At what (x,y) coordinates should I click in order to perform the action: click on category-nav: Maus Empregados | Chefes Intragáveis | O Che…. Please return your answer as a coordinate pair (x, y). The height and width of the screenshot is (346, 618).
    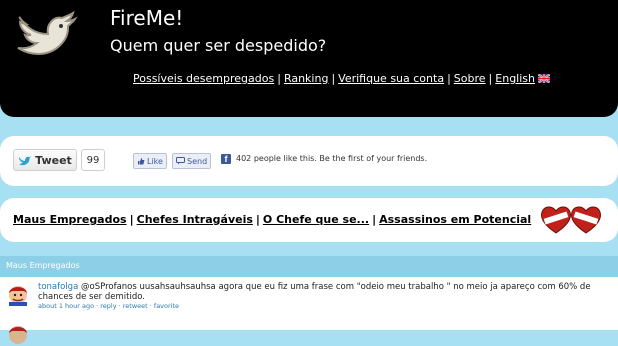
    Looking at the image, I should click on (272, 219).